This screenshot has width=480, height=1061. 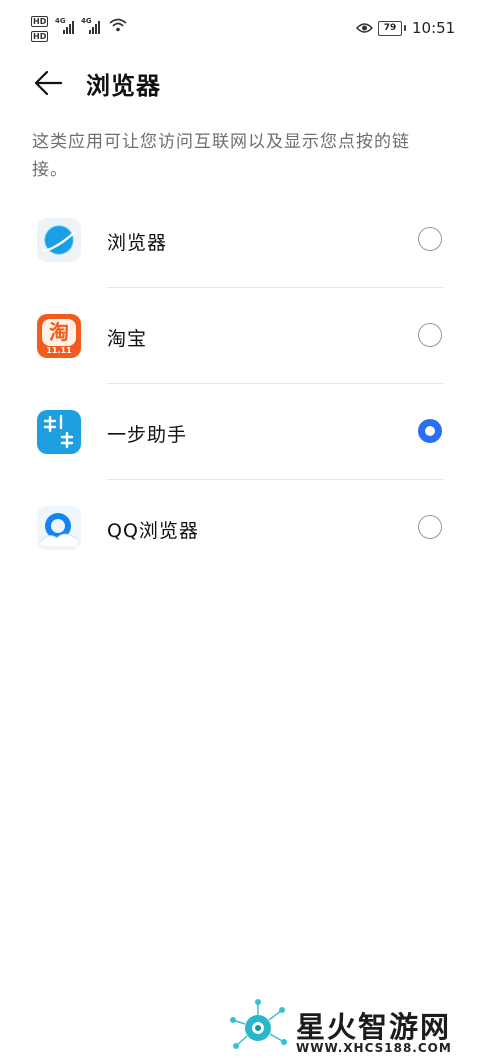 I want to click on page-description: 这类应用可让您访问互联网以及显示您点按的链接。, so click(x=221, y=156).